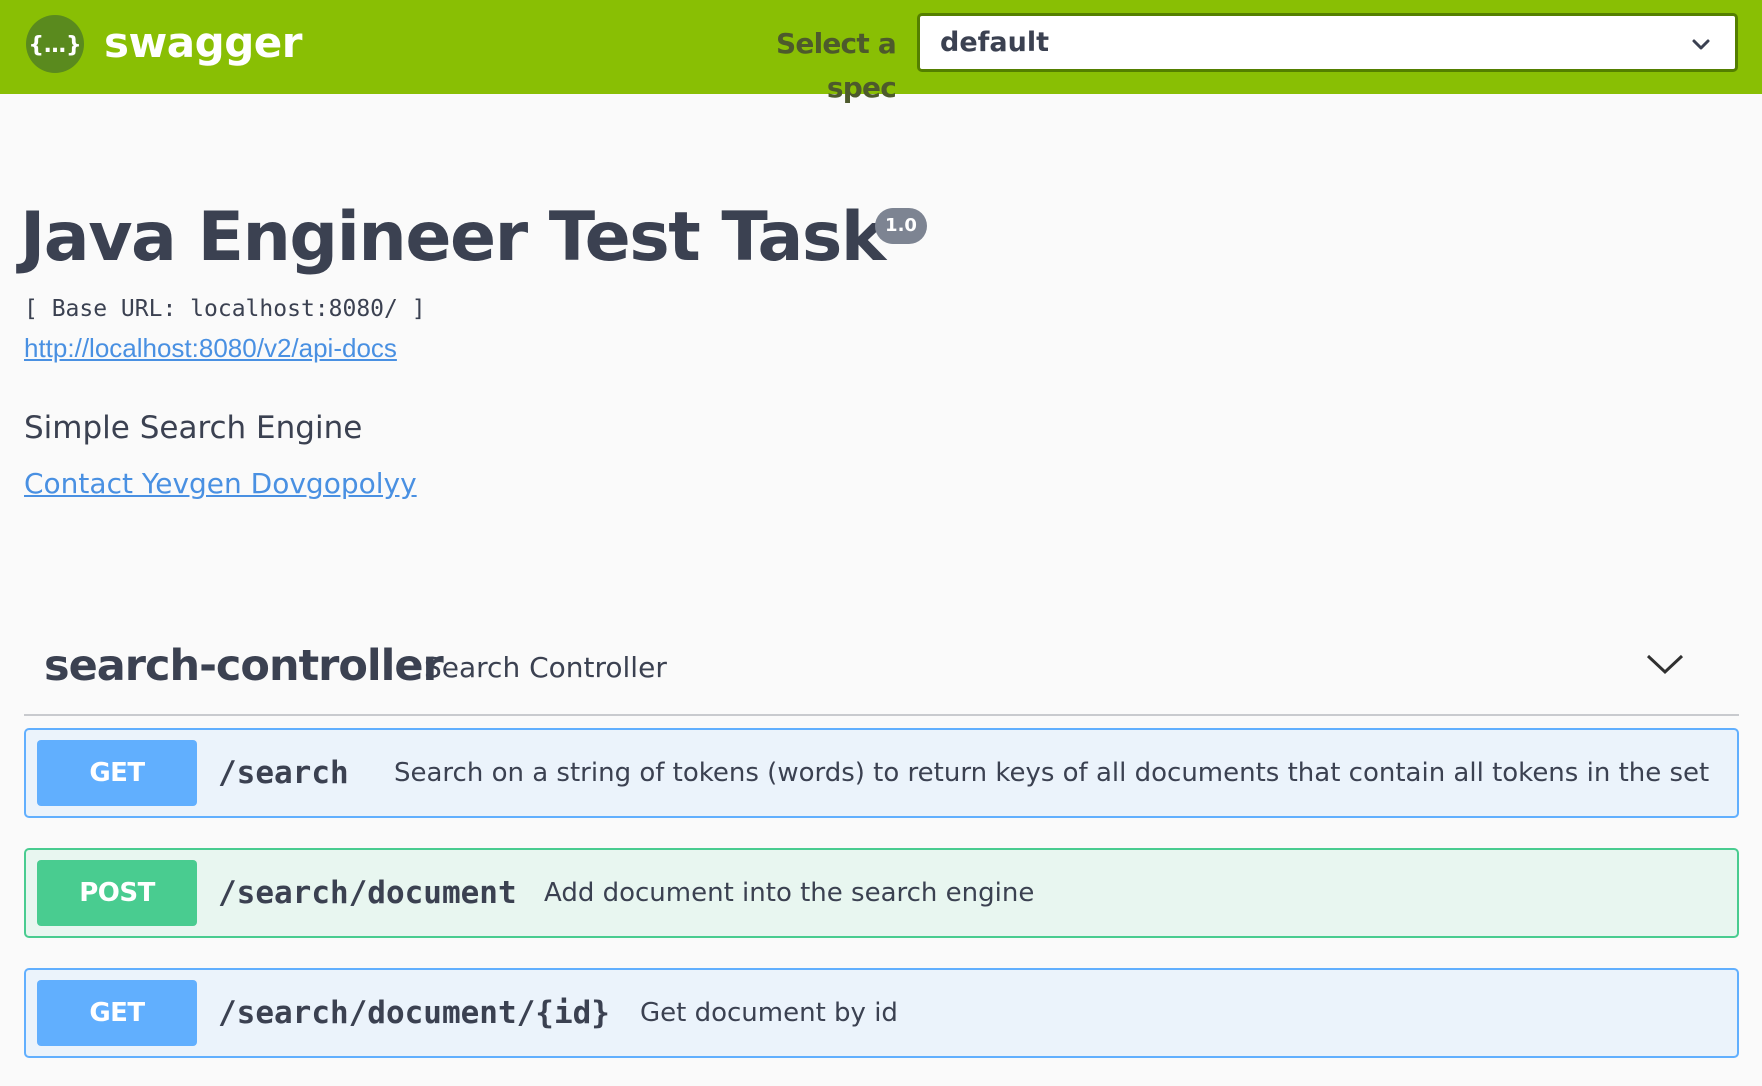 Image resolution: width=1762 pixels, height=1086 pixels. Describe the element at coordinates (769, 1013) in the screenshot. I see `operation-summary: Get document by id` at that location.